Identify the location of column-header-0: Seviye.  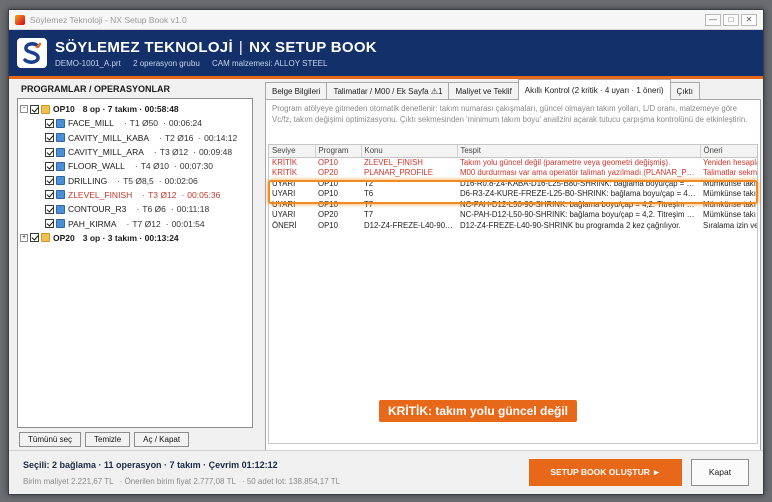
(292, 151).